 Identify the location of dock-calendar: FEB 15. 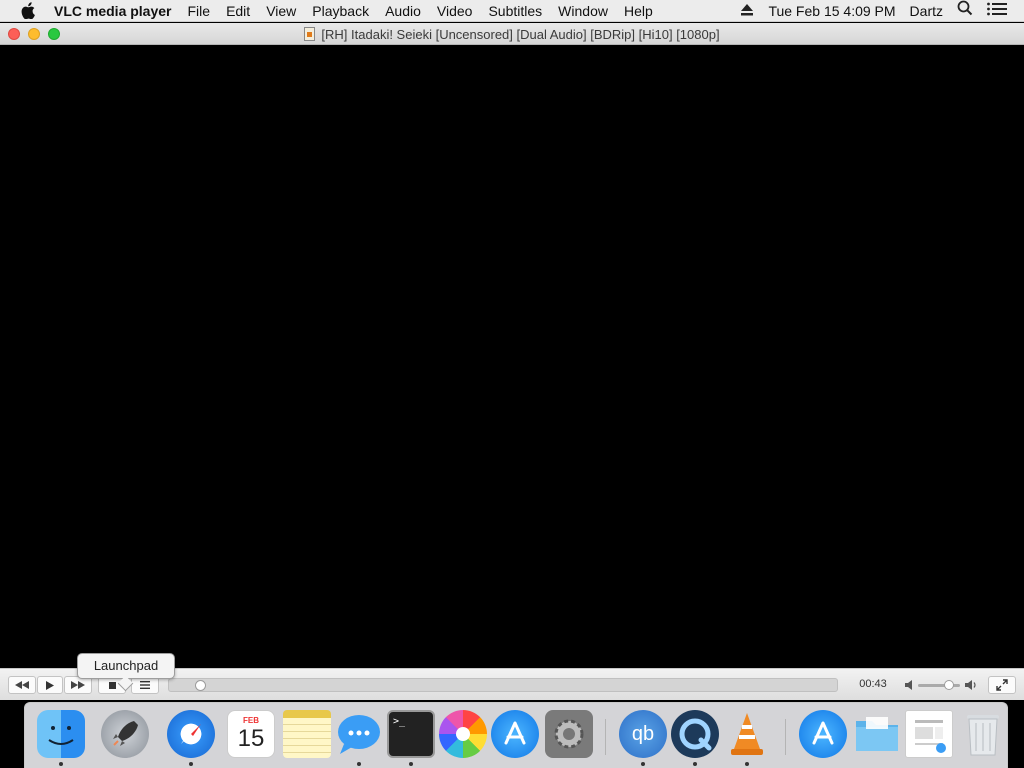
(251, 734).